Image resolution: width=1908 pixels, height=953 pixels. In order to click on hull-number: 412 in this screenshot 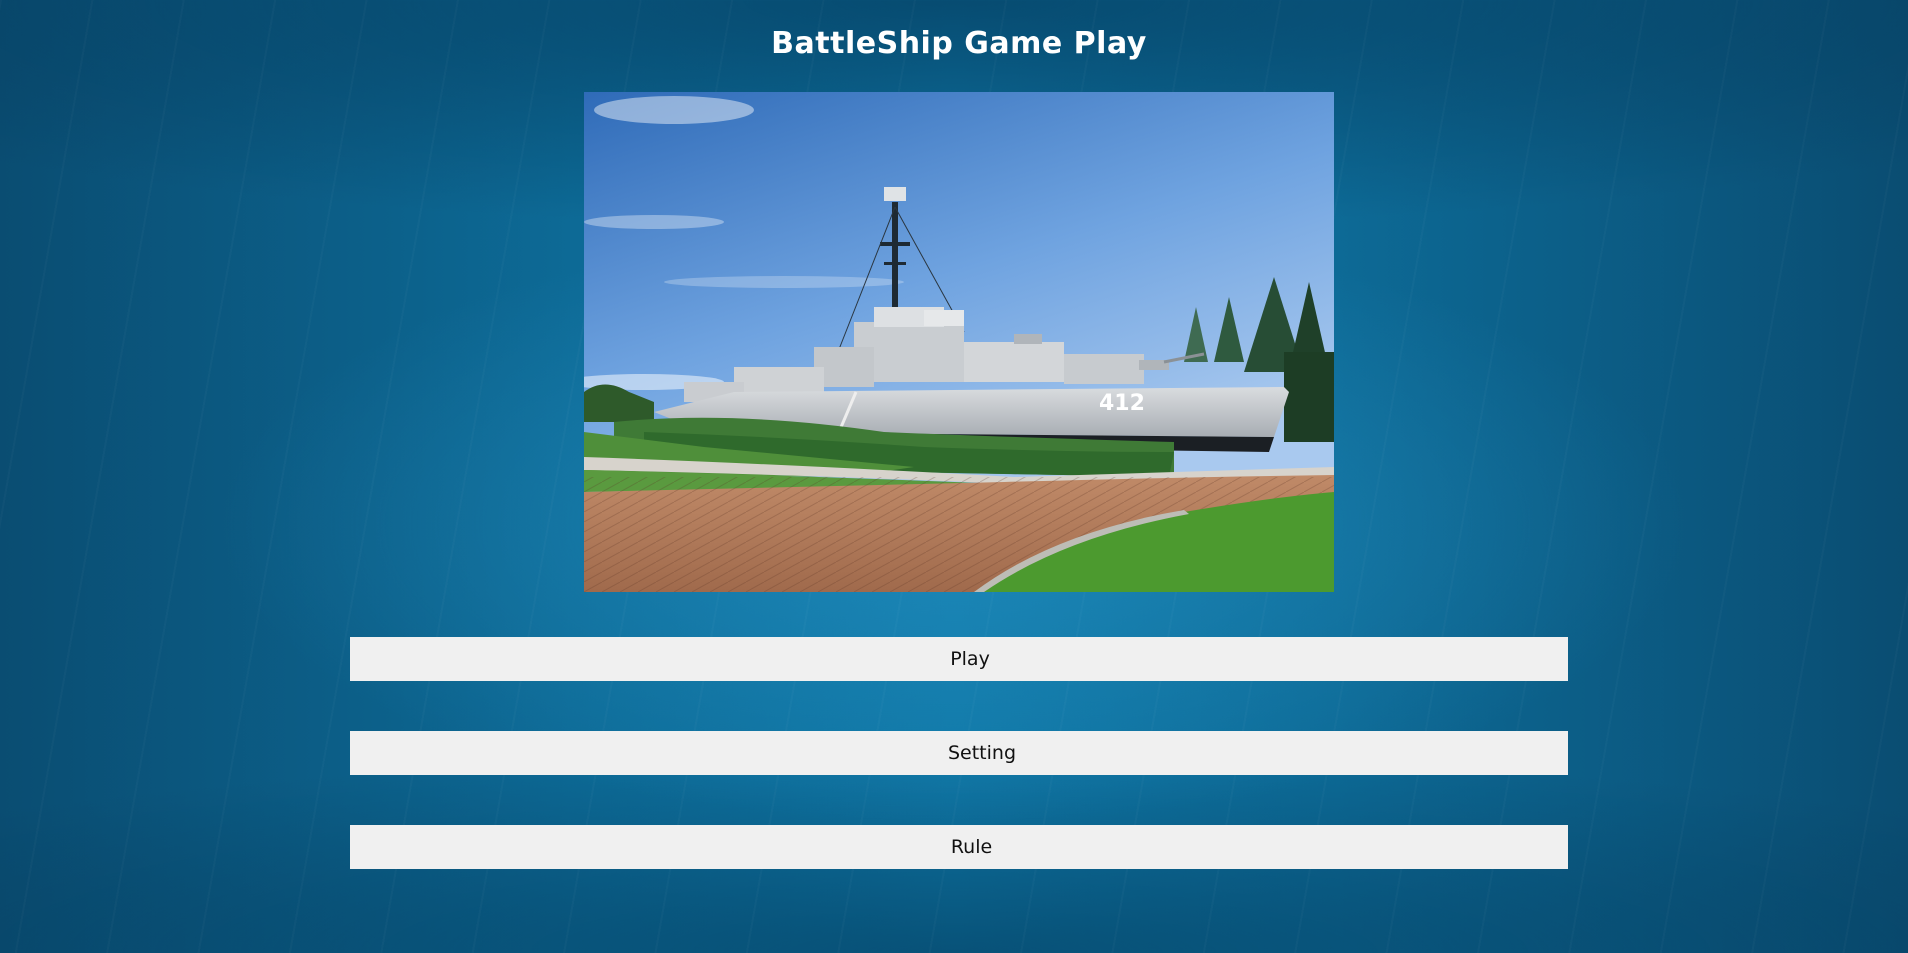, I will do `click(1122, 403)`.